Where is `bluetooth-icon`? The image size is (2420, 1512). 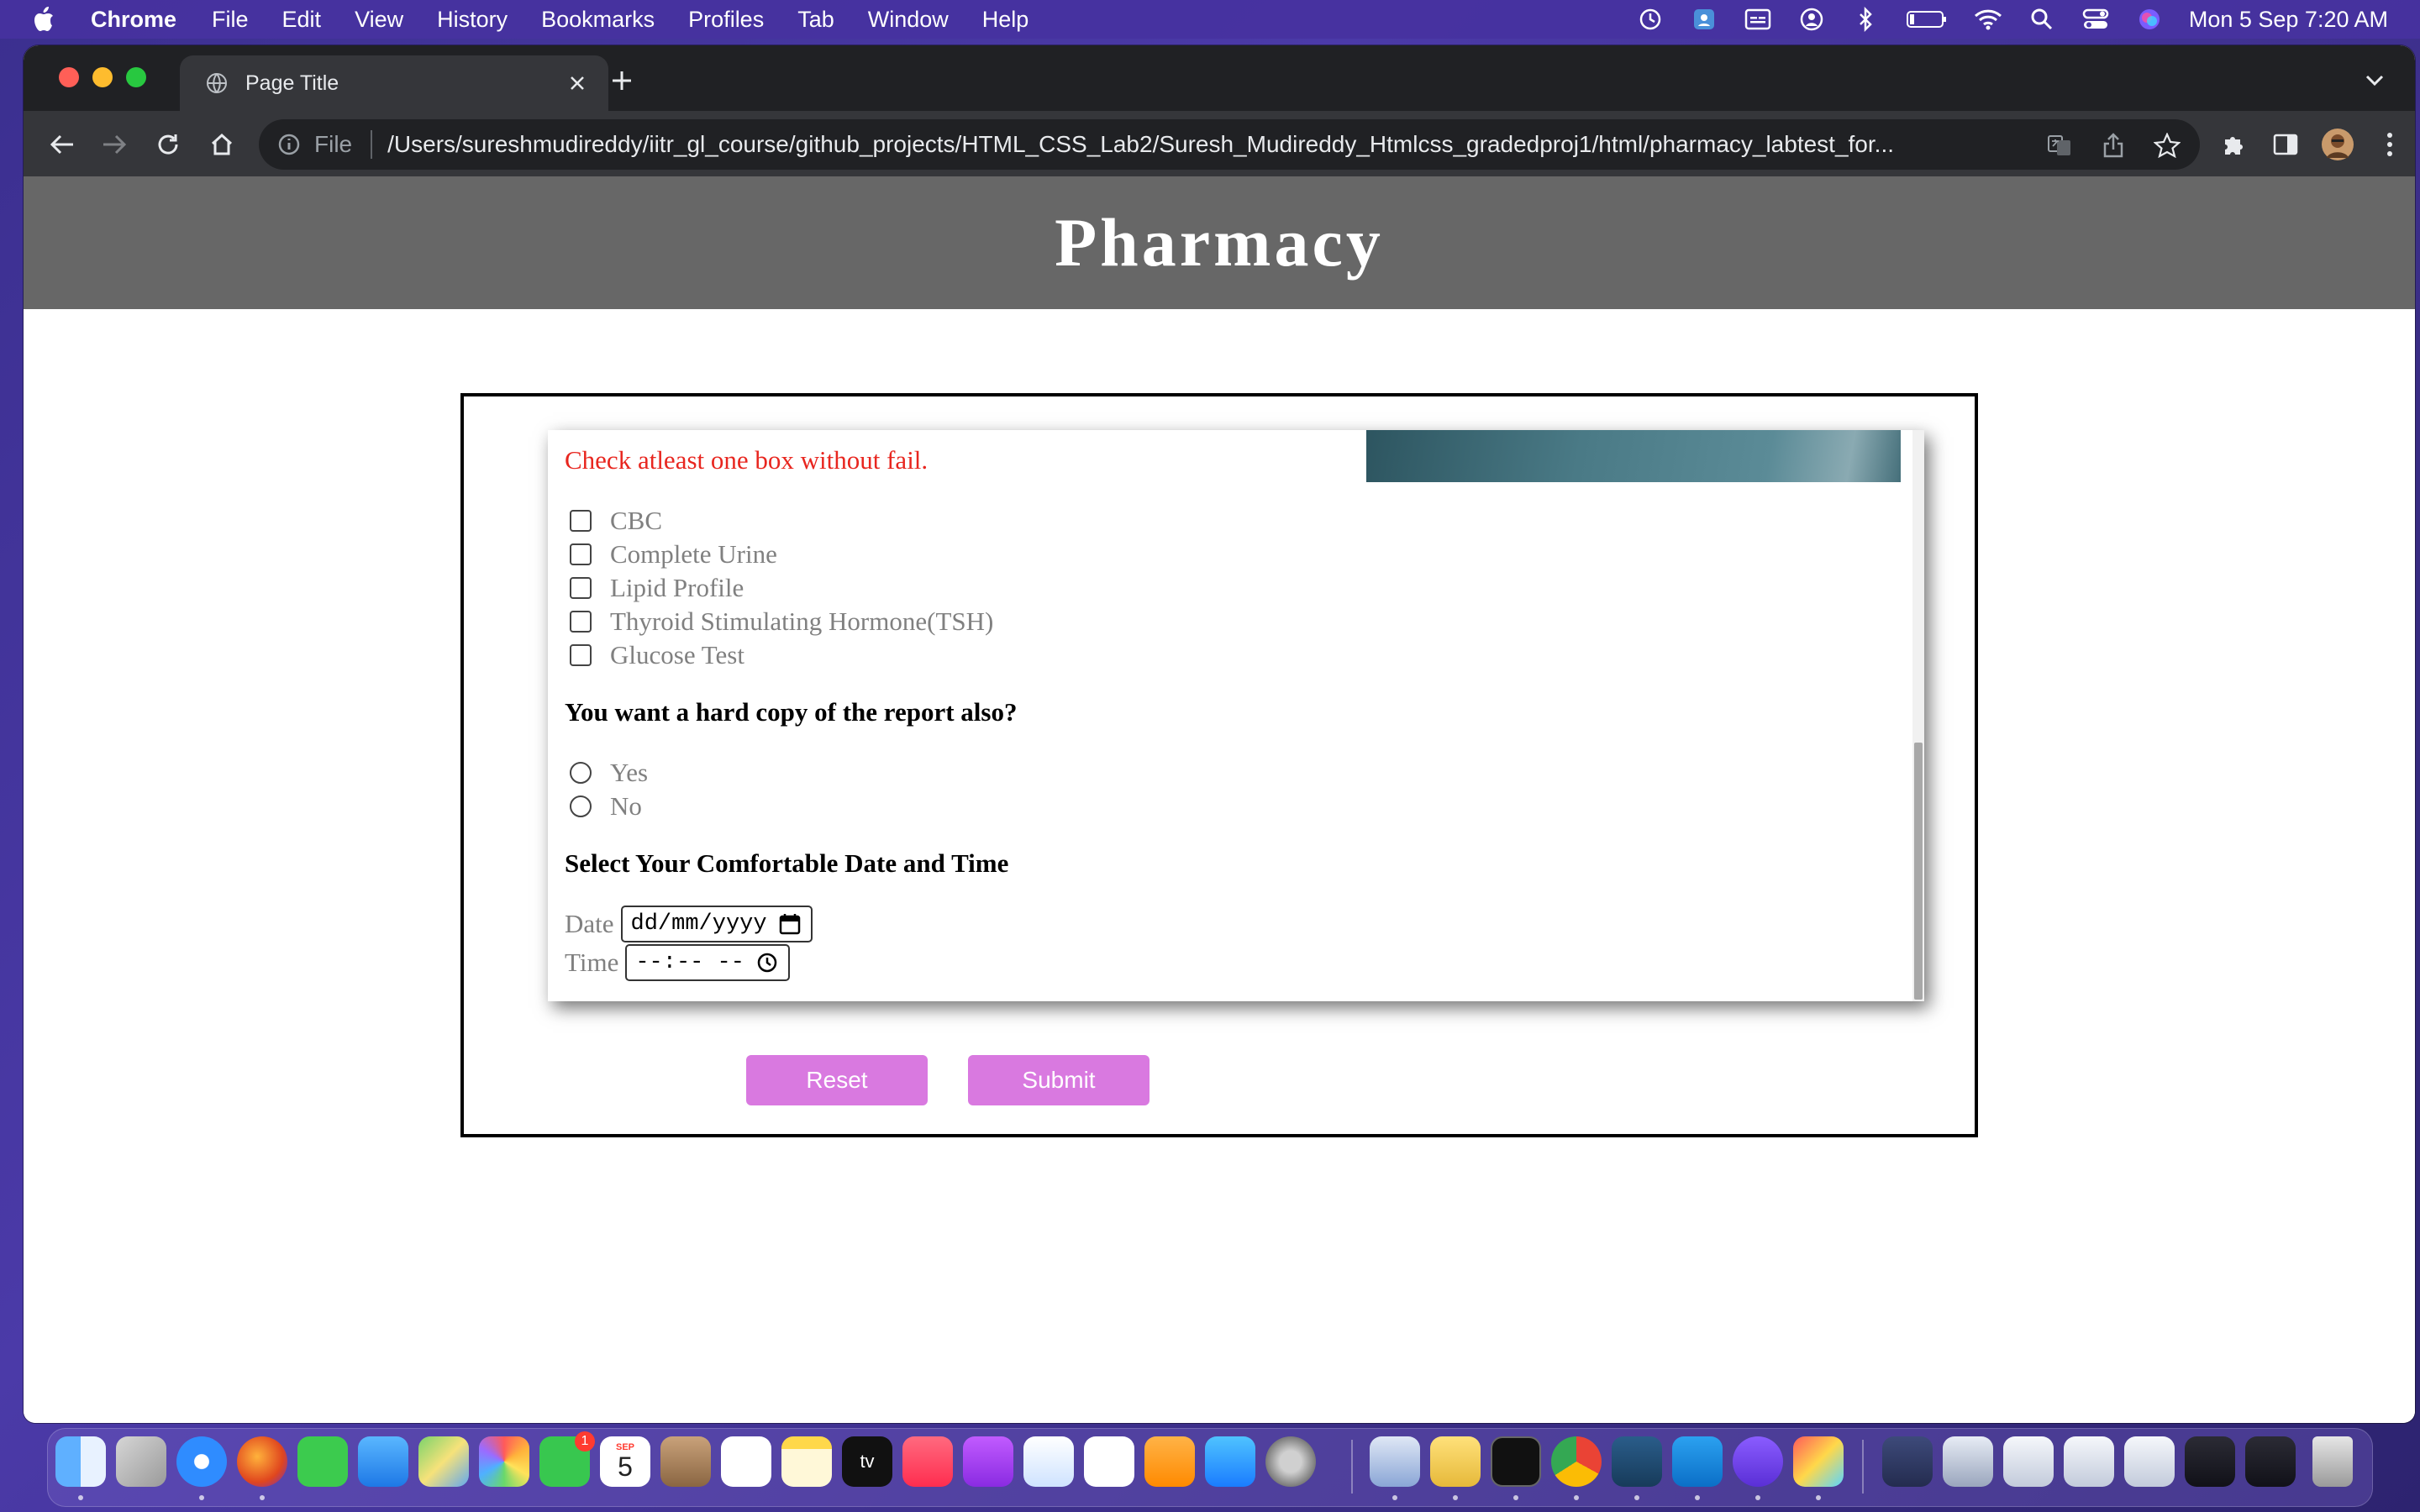 bluetooth-icon is located at coordinates (1865, 19).